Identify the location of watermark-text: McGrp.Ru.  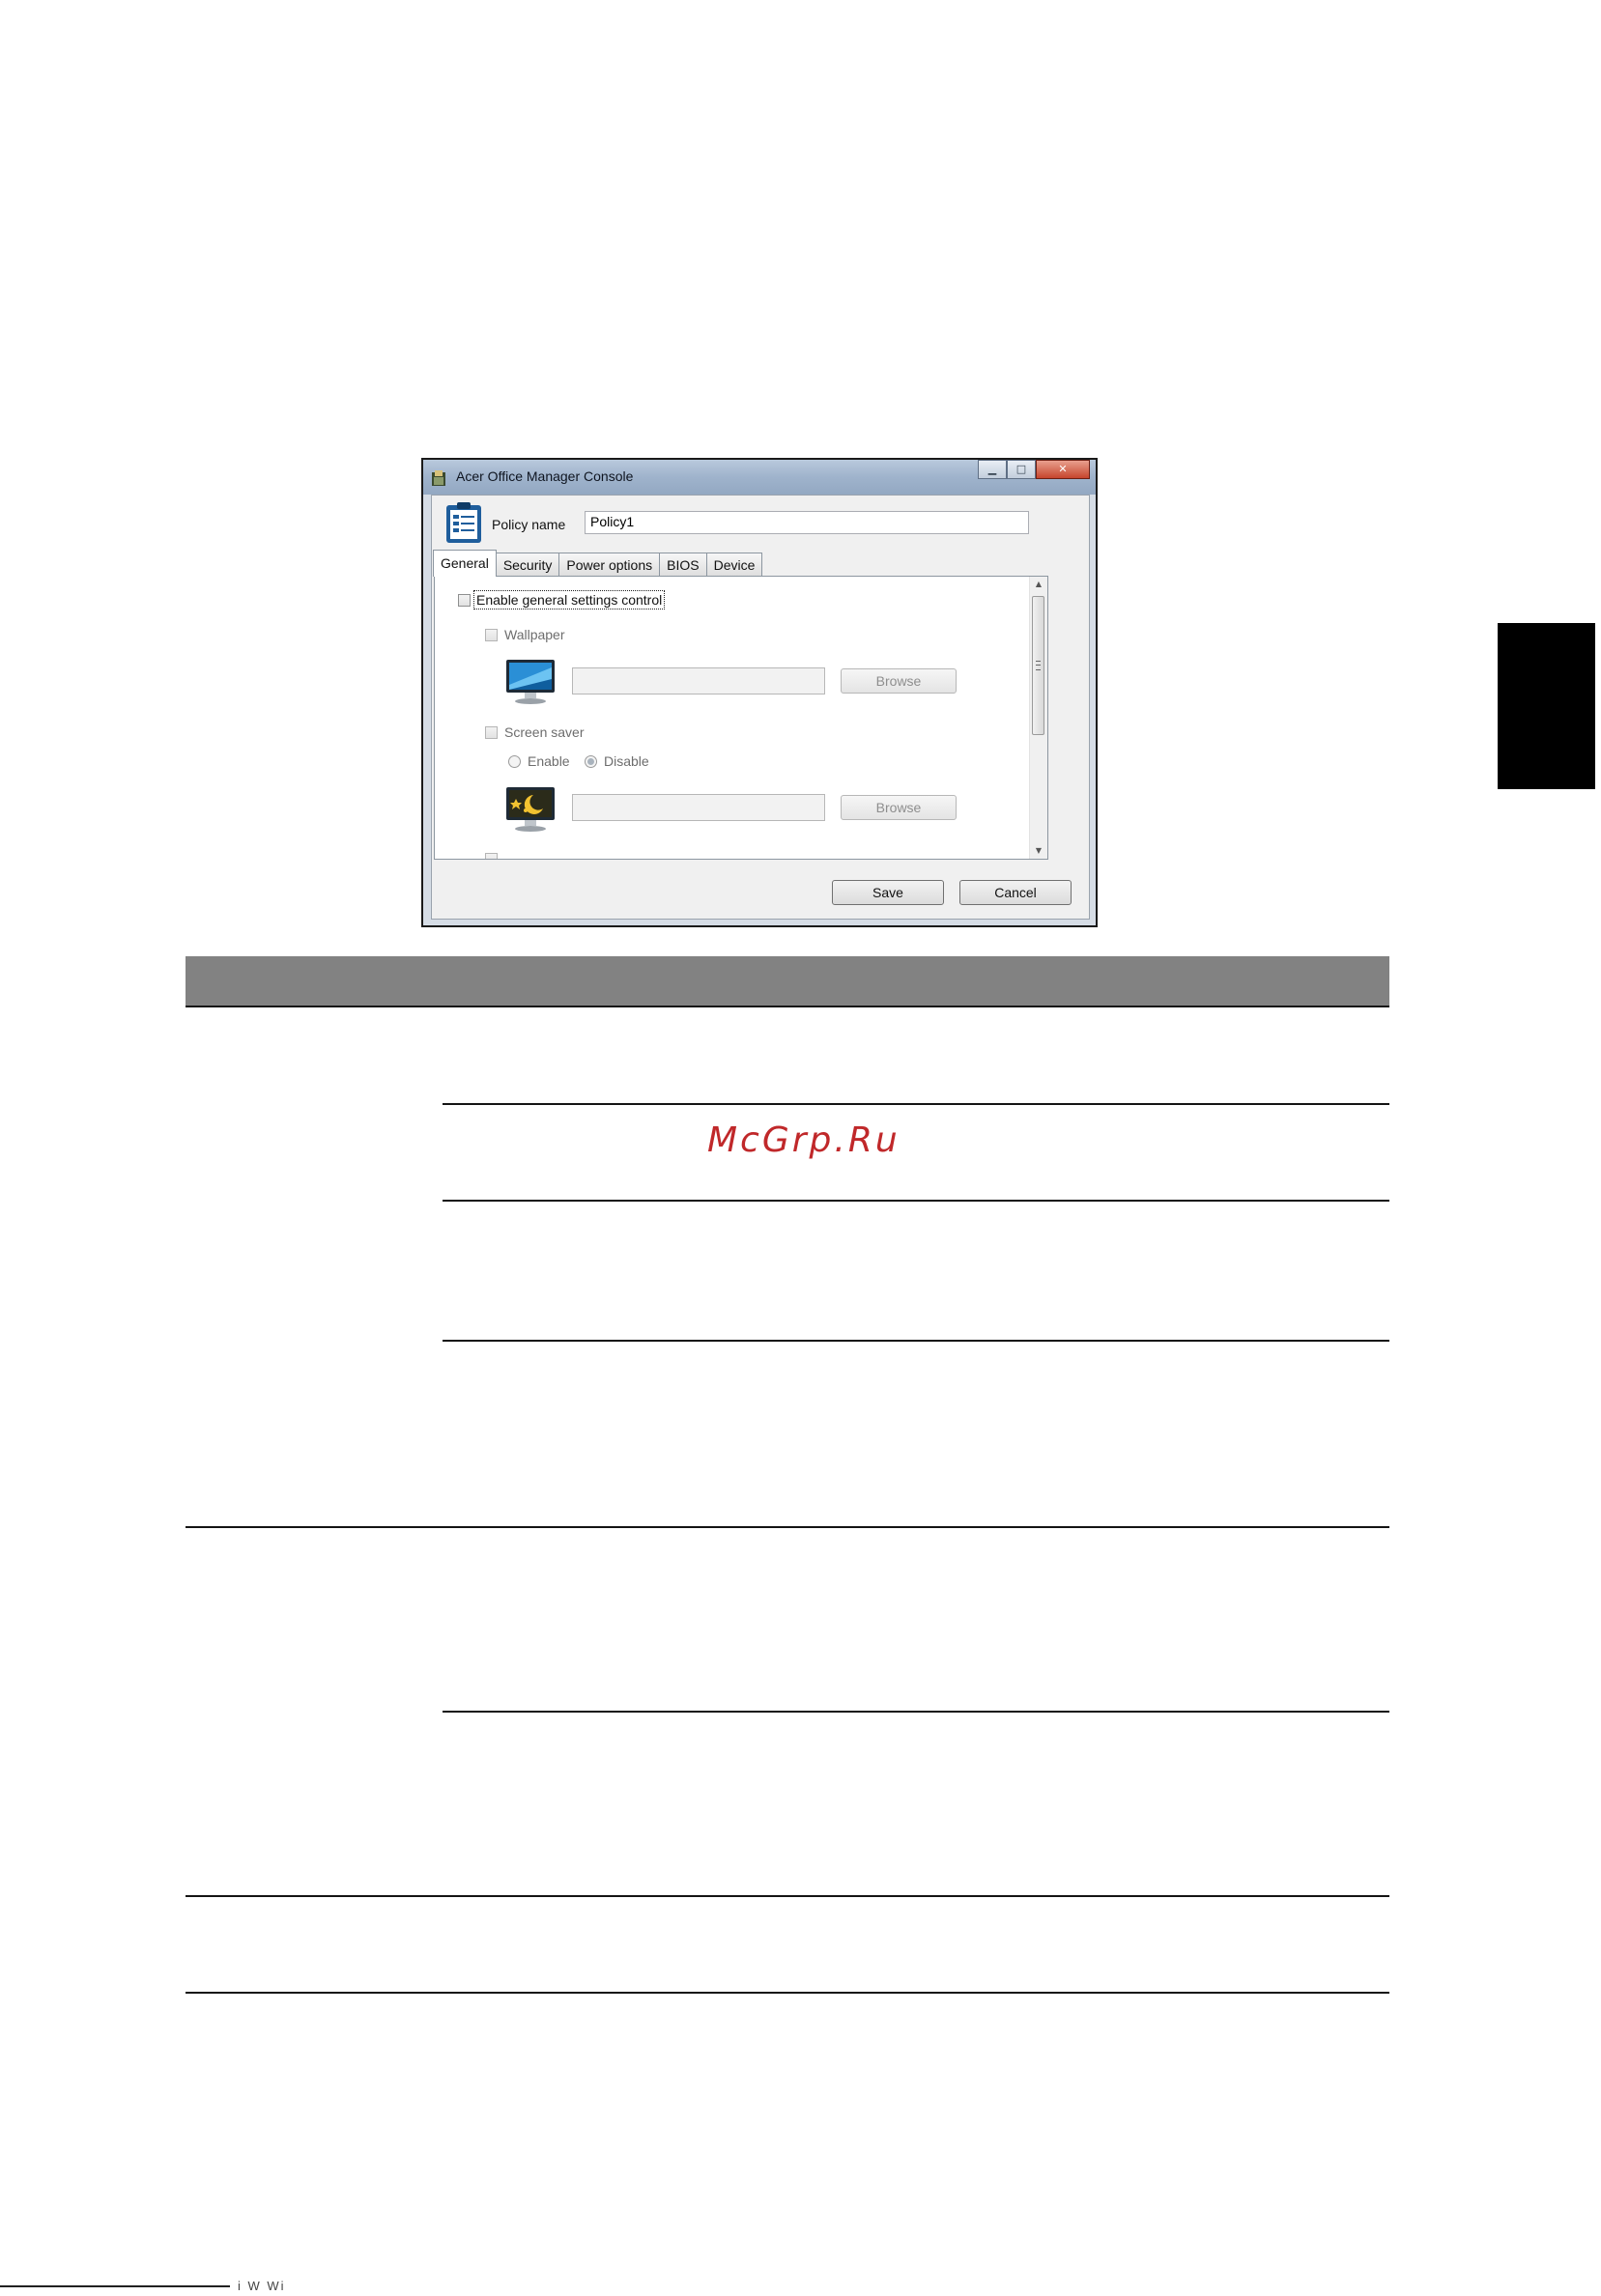
(804, 1140).